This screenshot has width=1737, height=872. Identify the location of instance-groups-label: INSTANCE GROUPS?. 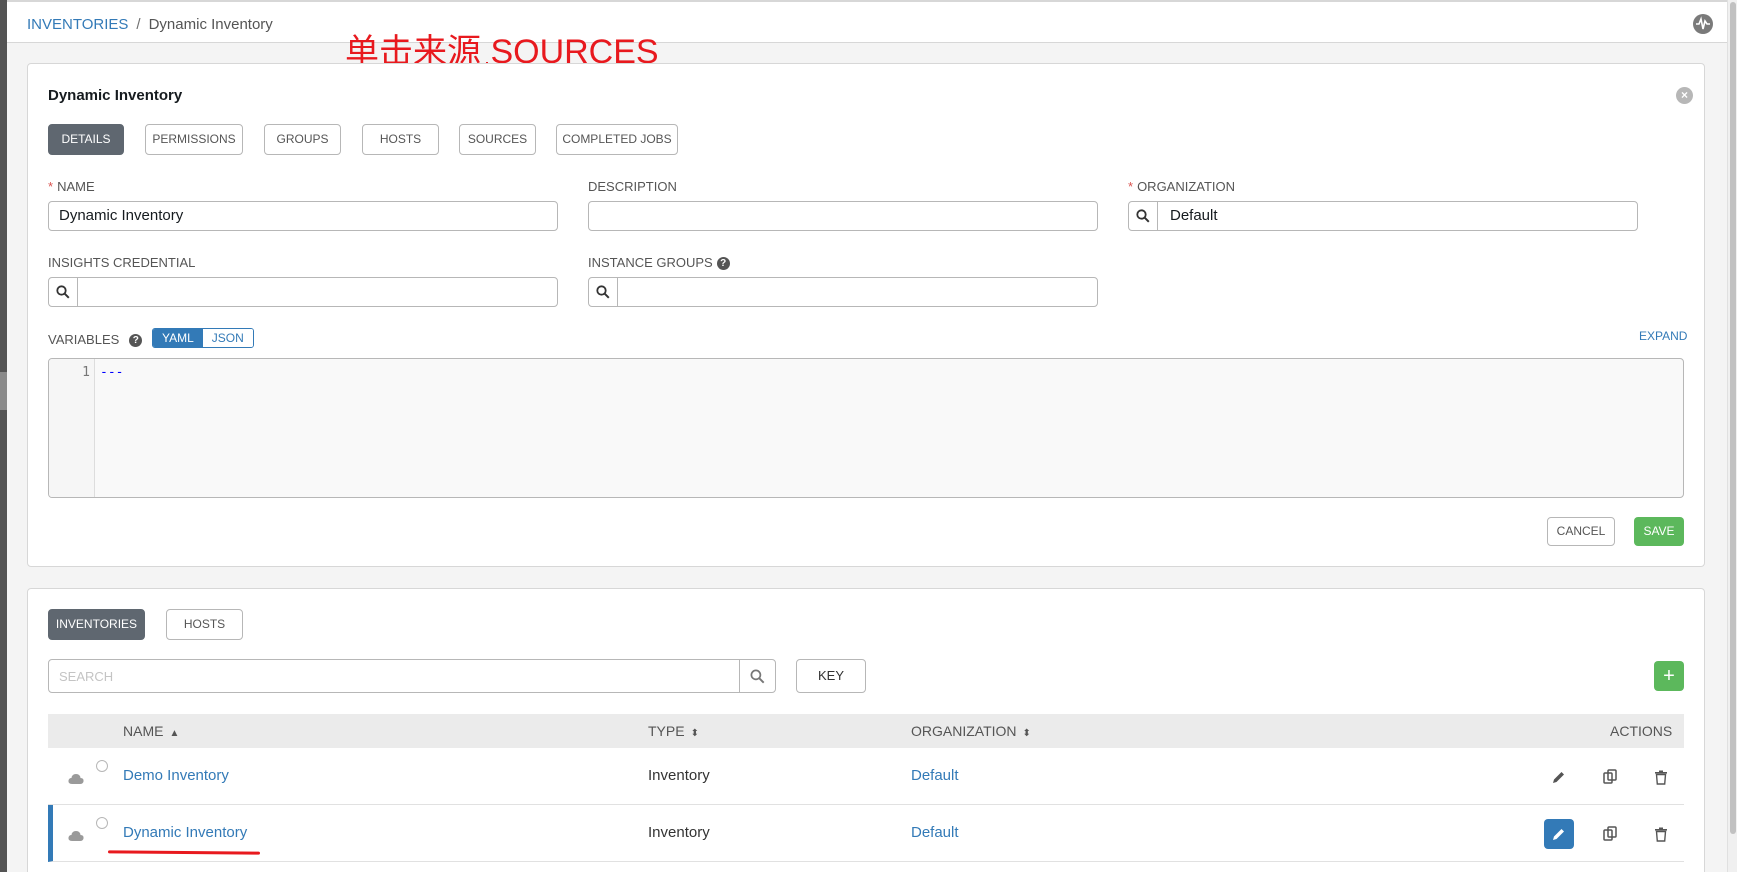
(659, 263).